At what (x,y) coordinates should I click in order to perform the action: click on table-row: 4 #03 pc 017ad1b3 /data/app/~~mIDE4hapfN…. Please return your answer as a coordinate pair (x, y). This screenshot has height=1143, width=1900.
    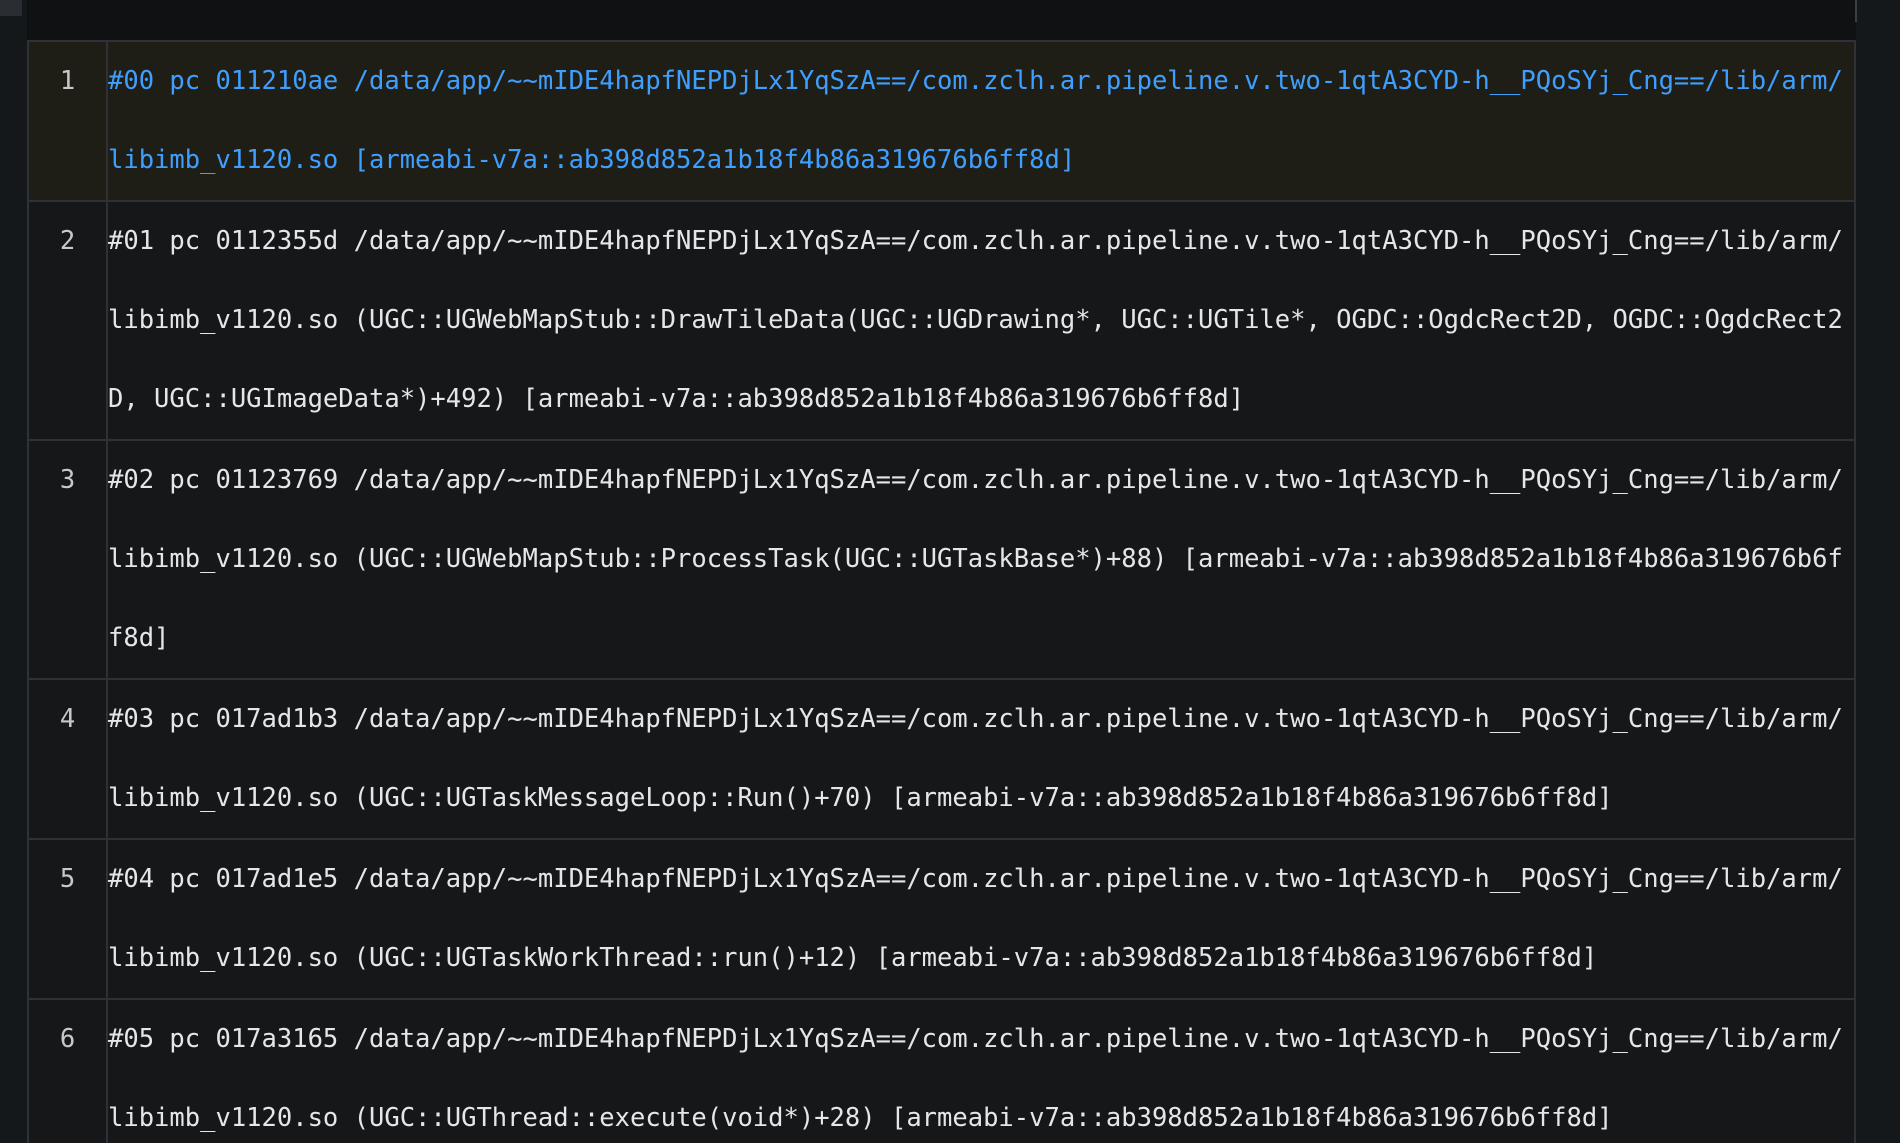
    Looking at the image, I should click on (941, 759).